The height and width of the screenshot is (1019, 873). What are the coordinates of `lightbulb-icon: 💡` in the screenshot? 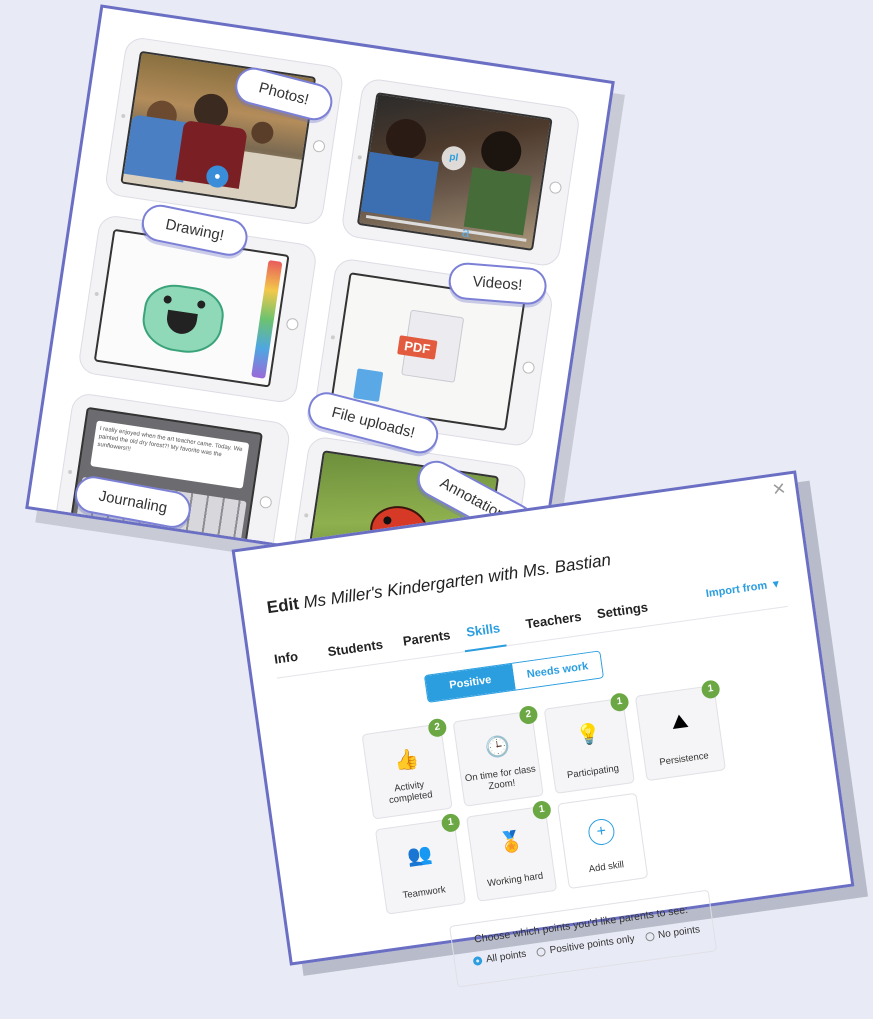 It's located at (588, 735).